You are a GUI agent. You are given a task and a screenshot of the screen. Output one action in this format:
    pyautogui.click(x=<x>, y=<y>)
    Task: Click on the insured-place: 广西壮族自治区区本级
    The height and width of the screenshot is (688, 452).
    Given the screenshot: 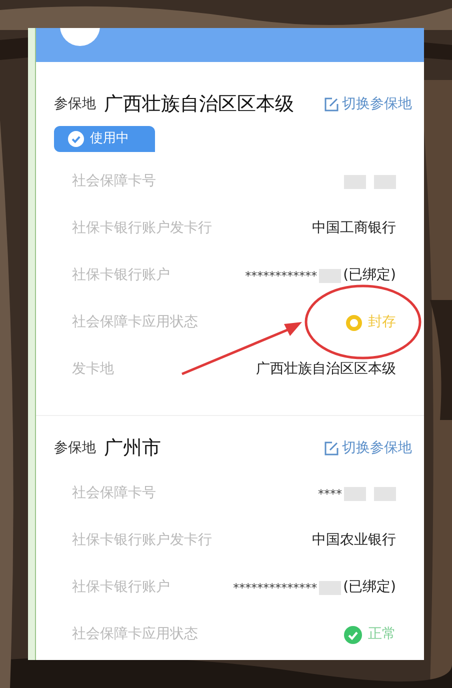 What is the action you would take?
    pyautogui.click(x=199, y=104)
    